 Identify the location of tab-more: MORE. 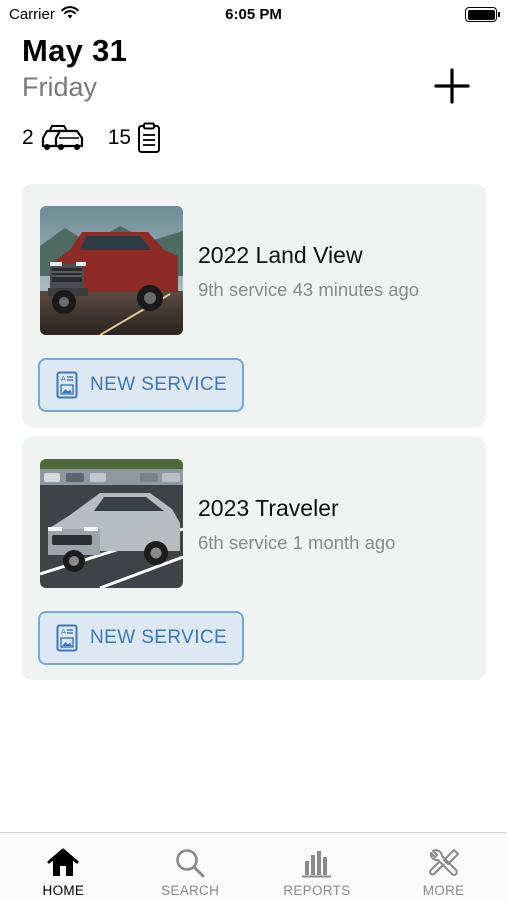
(443, 866).